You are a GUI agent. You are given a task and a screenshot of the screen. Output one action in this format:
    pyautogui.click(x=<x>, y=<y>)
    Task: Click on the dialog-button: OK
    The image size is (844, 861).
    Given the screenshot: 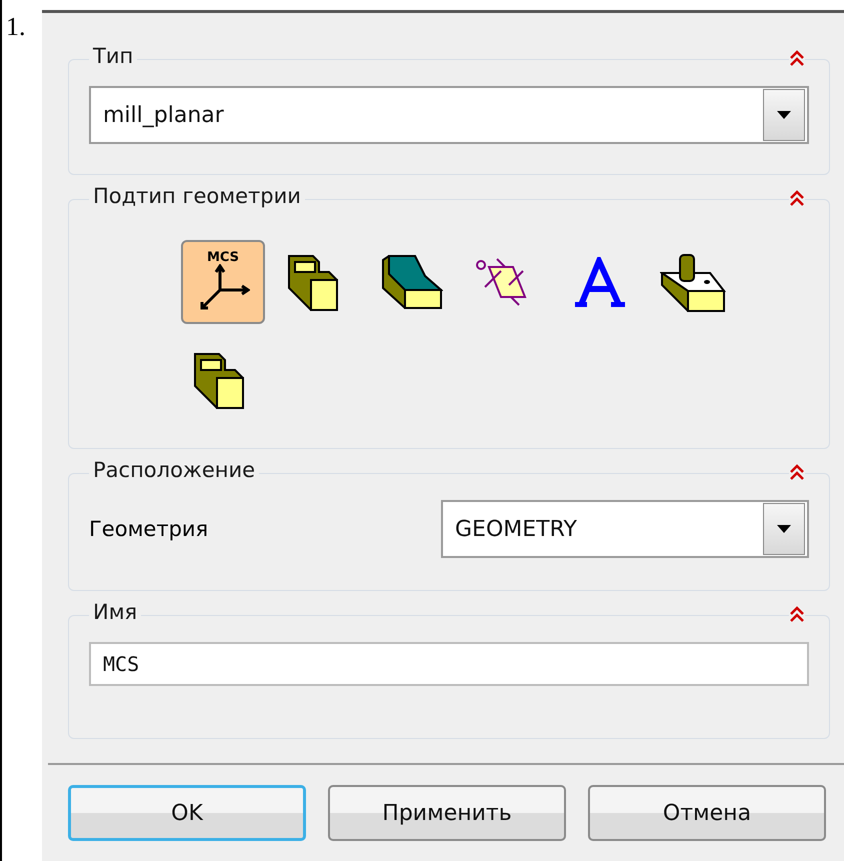 What is the action you would take?
    pyautogui.click(x=187, y=813)
    